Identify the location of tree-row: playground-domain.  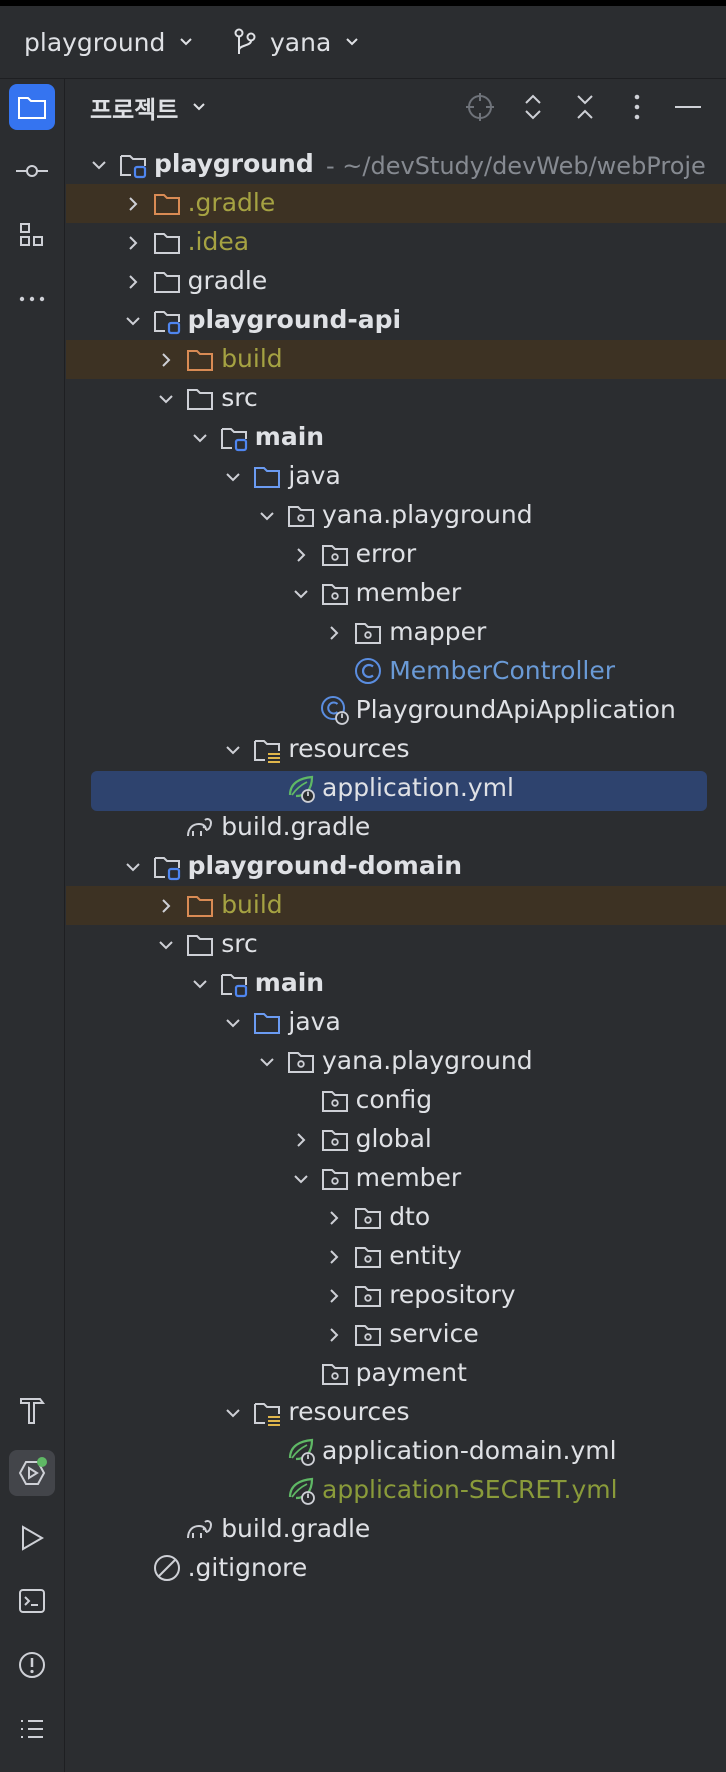
(396, 866).